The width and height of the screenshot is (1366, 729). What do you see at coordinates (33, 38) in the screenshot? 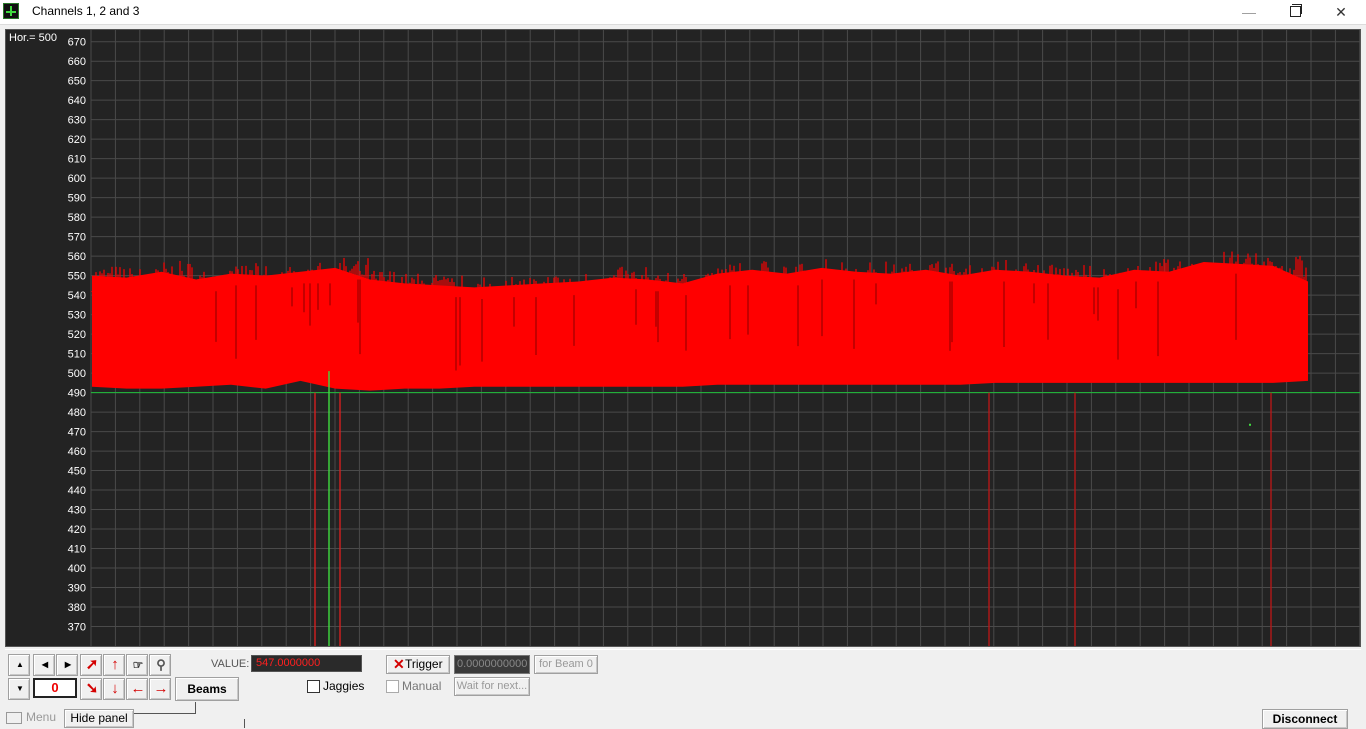
I see `horizontal-scale-label: Hor.= 500` at bounding box center [33, 38].